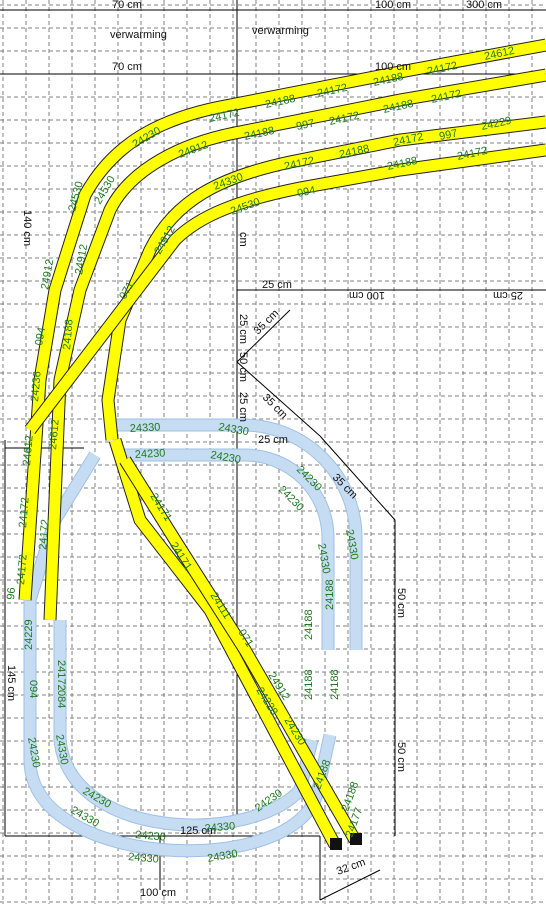 Image resolution: width=546 pixels, height=904 pixels. I want to click on track-label: 084, so click(61, 699).